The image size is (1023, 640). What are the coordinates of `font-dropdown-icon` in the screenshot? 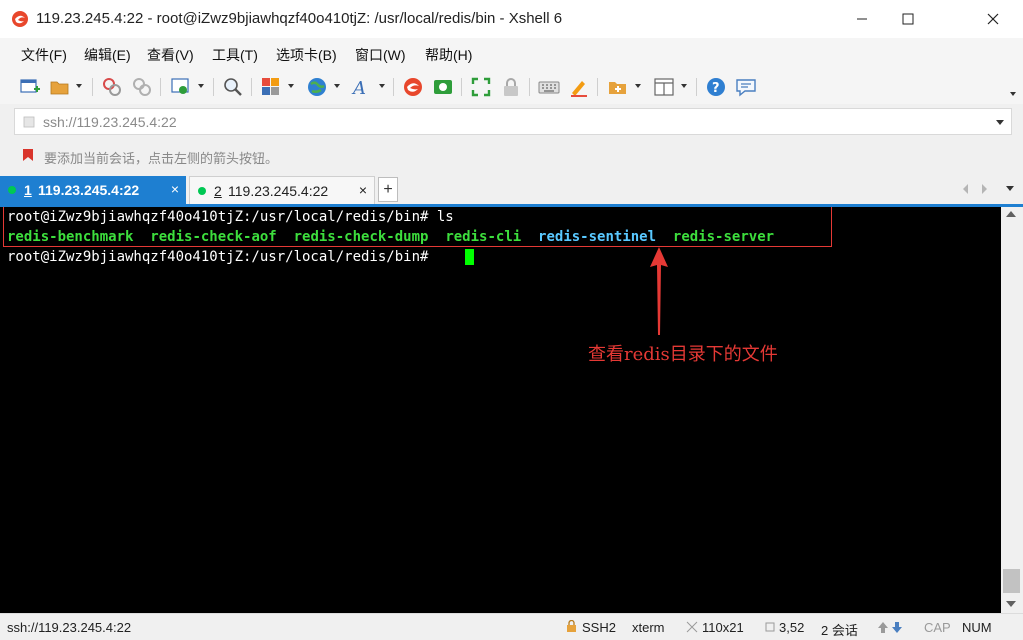 It's located at (382, 86).